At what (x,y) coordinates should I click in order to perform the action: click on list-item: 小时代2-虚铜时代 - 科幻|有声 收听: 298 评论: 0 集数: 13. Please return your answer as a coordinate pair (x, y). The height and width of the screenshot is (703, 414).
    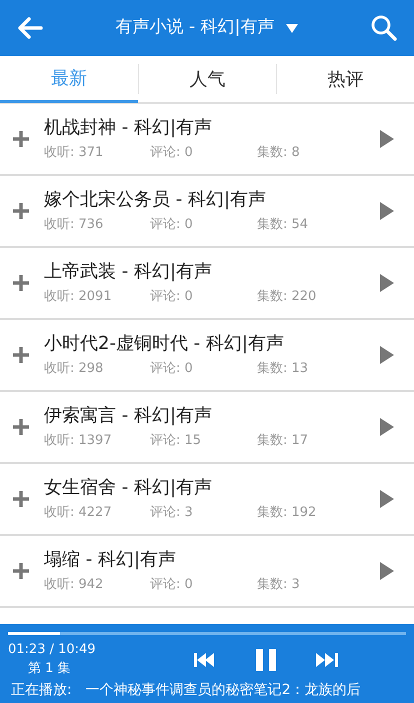
    Looking at the image, I should click on (207, 356).